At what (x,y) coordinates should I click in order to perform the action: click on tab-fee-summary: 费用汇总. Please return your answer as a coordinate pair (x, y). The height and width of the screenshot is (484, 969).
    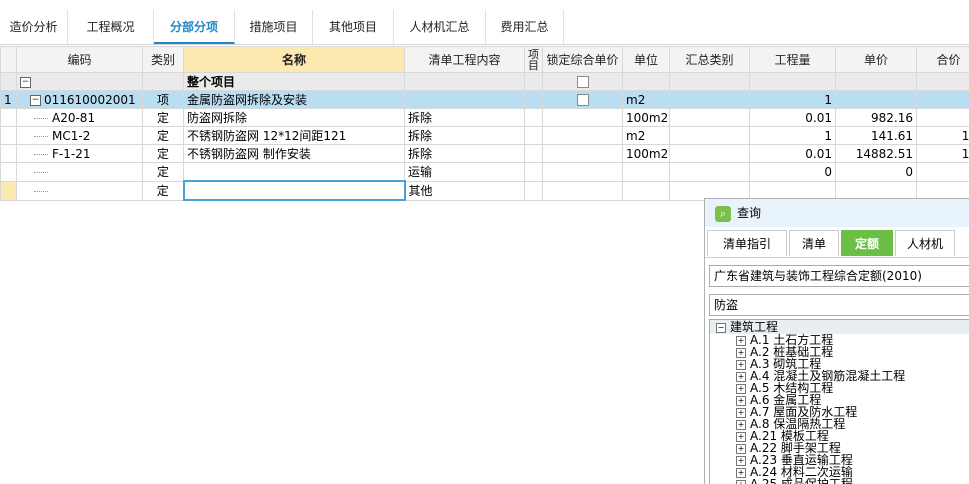
    Looking at the image, I should click on (525, 27).